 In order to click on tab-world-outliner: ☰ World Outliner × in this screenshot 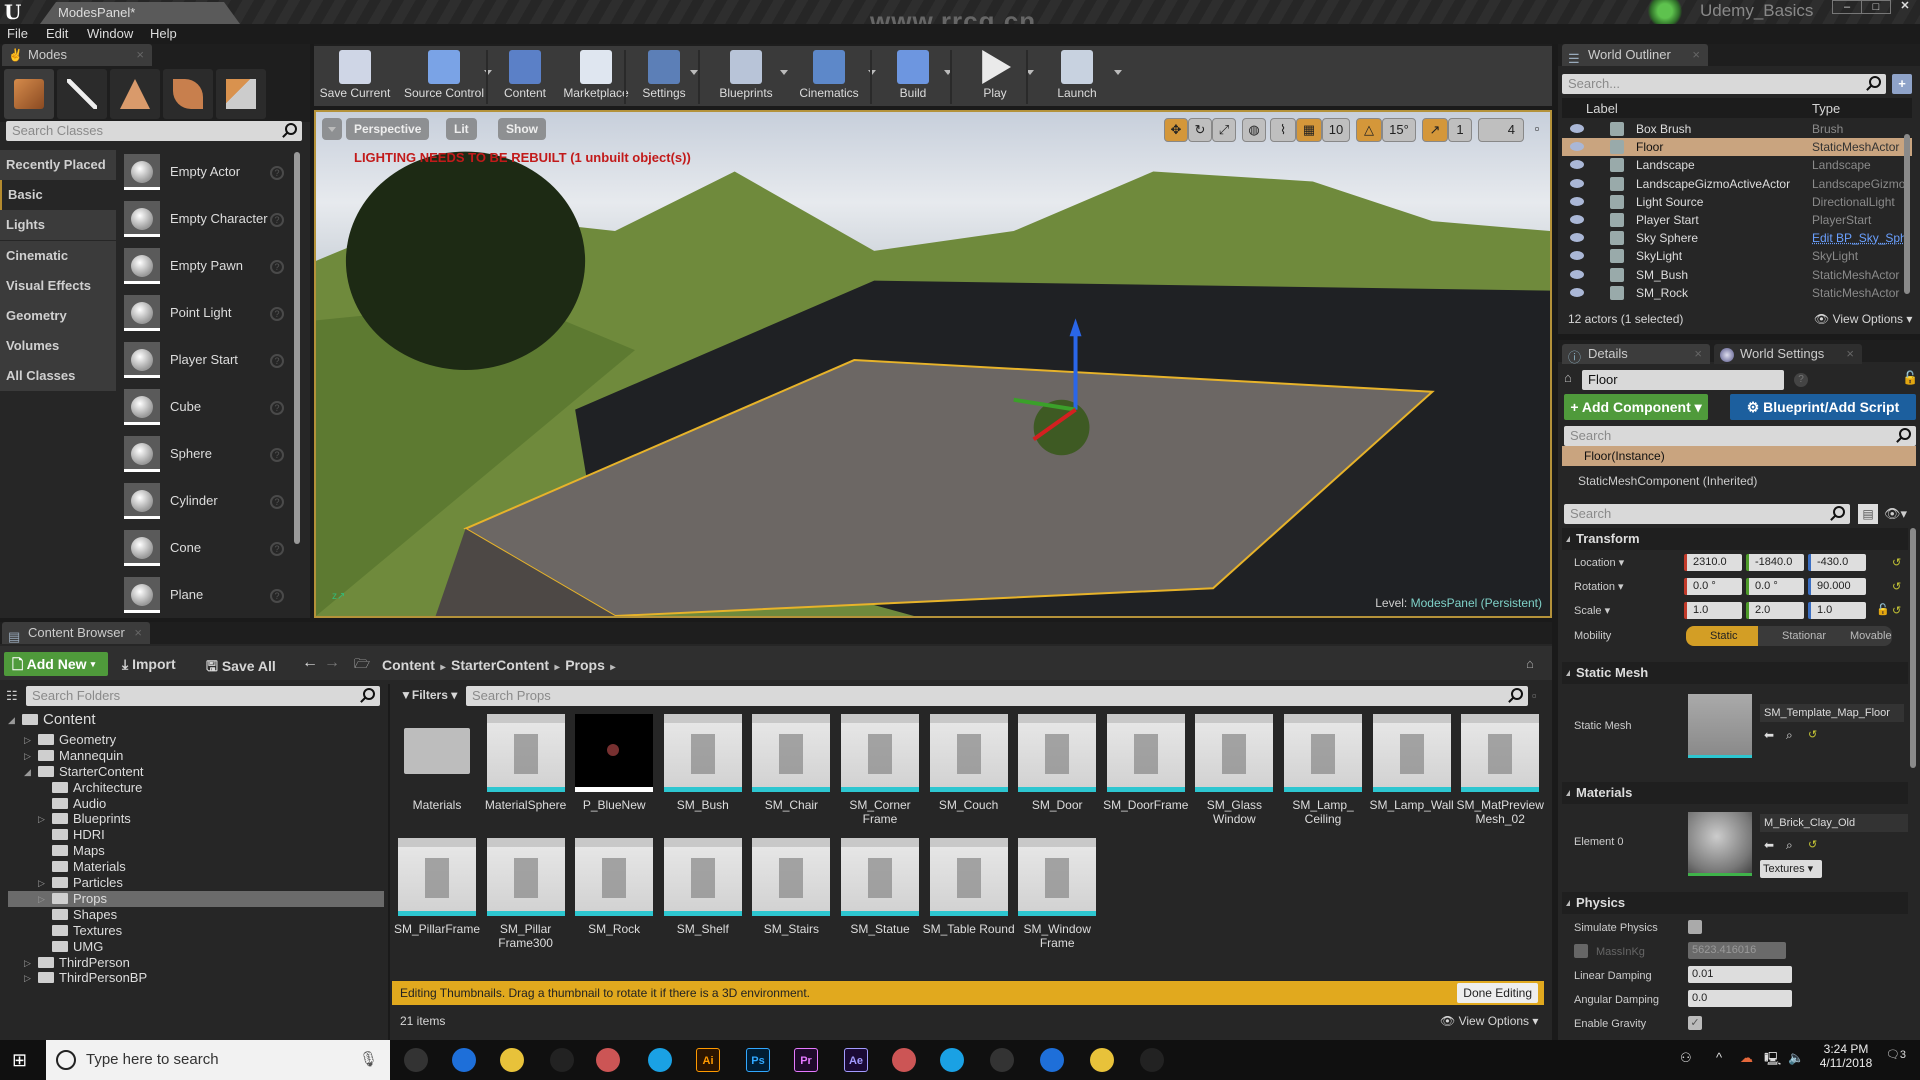, I will do `click(1635, 55)`.